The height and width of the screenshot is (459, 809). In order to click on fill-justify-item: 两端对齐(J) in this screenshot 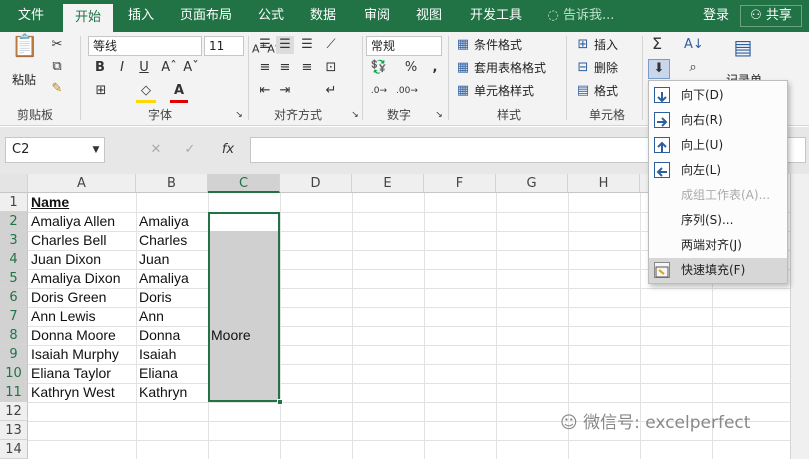, I will do `click(718, 245)`.